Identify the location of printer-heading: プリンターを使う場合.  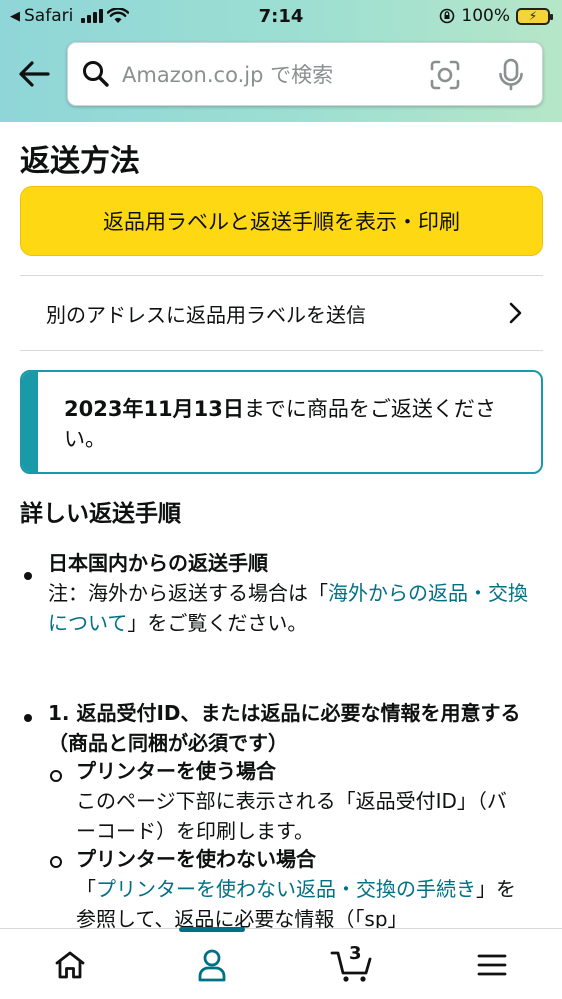
(176, 771).